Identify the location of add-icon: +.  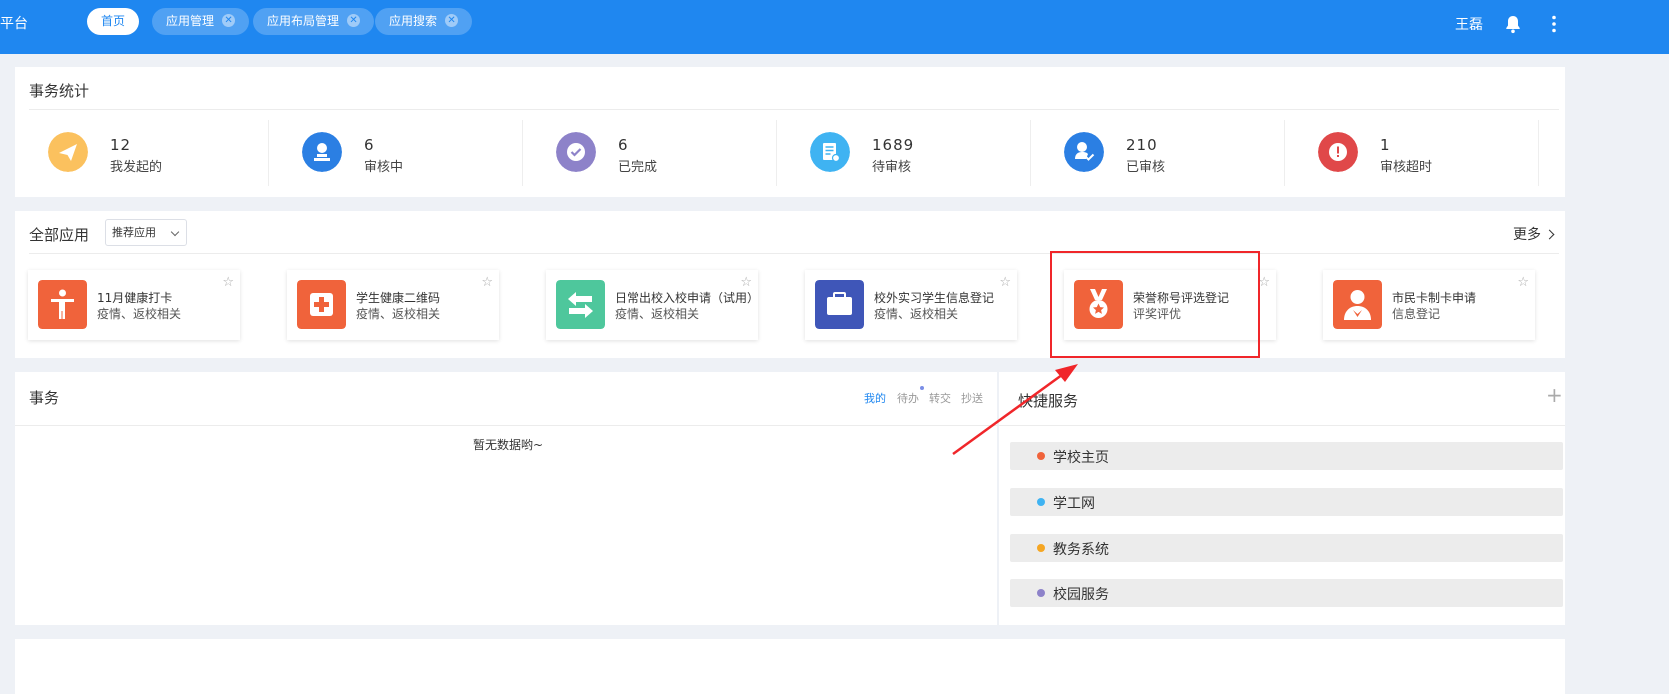
(1554, 395).